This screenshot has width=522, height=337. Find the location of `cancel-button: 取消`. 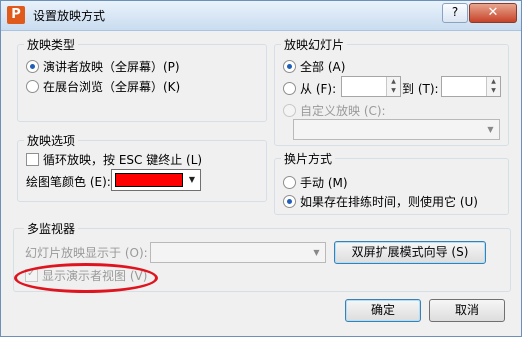

cancel-button: 取消 is located at coordinates (467, 310).